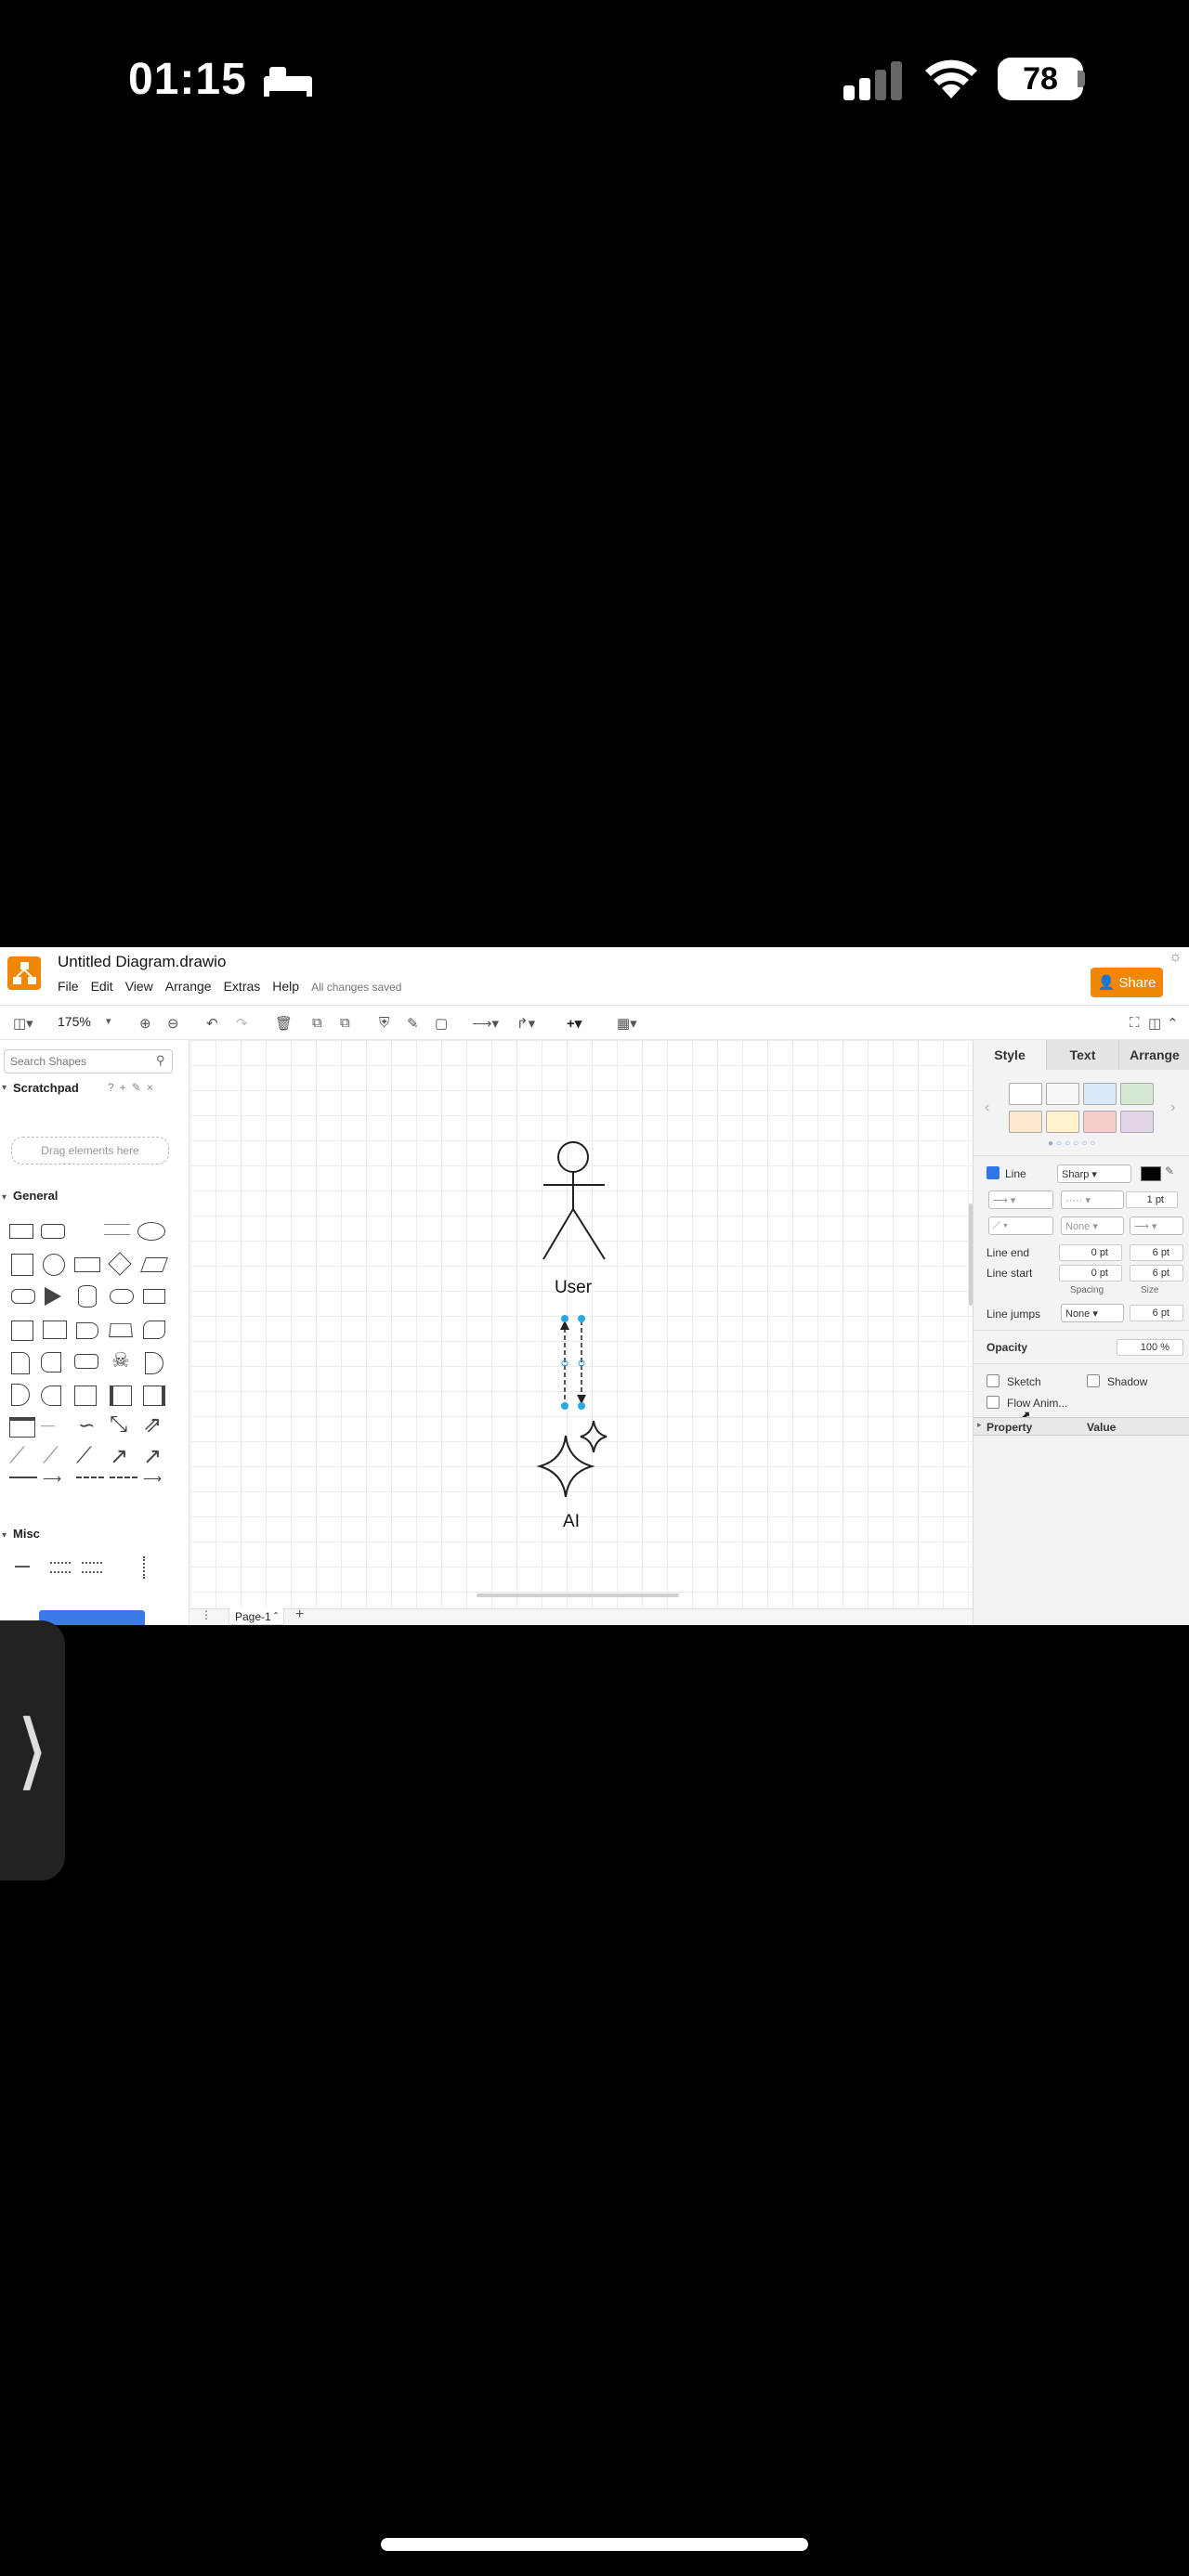 The width and height of the screenshot is (1189, 2576). Describe the element at coordinates (573, 1362) in the screenshot. I see `selected-connectors` at that location.